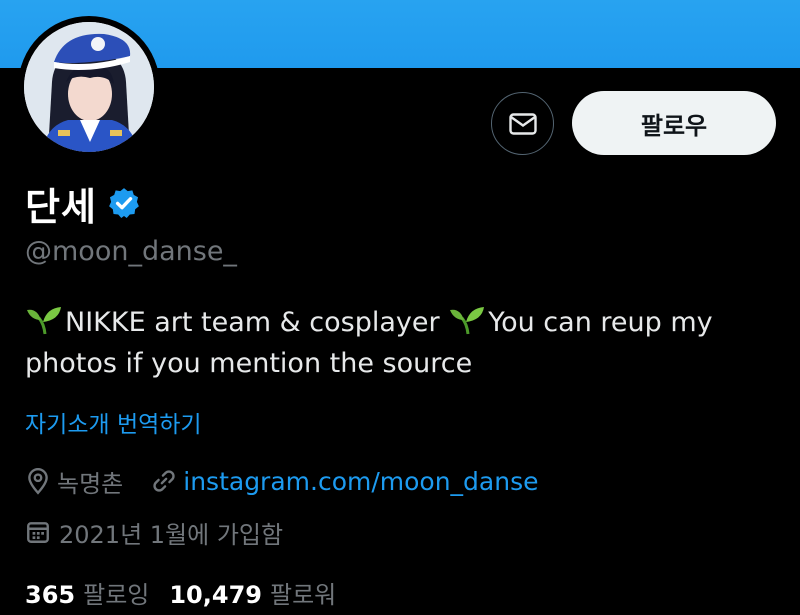  Describe the element at coordinates (215, 594) in the screenshot. I see `followers-count: 10,479` at that location.